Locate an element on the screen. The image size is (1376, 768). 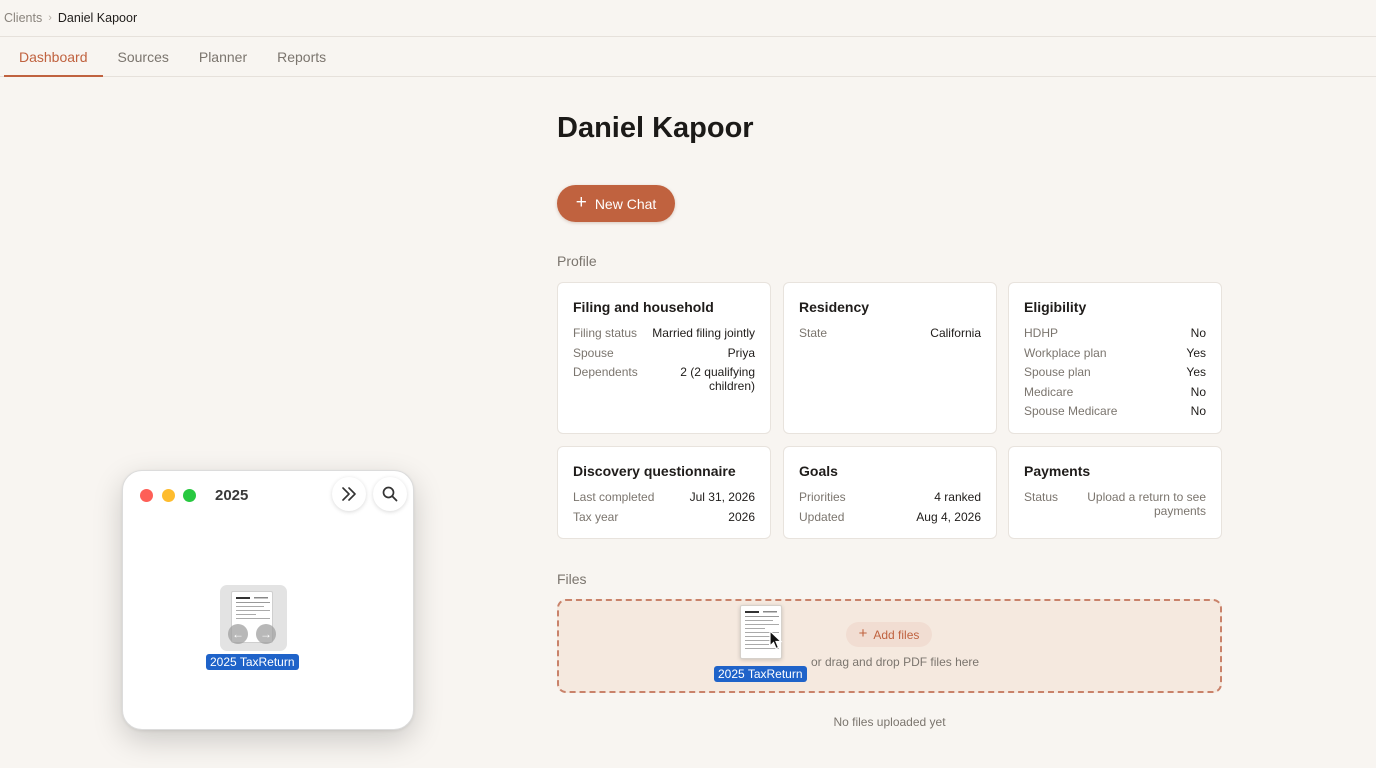
card-row: Medicare No is located at coordinates (1115, 392).